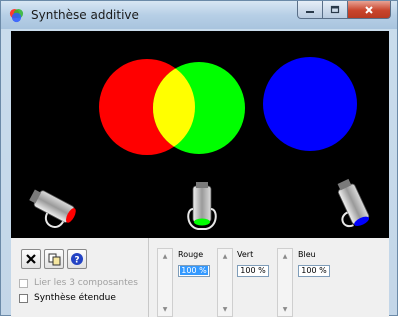 This screenshot has width=398, height=317. Describe the element at coordinates (191, 254) in the screenshot. I see `red-label: Rouge` at that location.